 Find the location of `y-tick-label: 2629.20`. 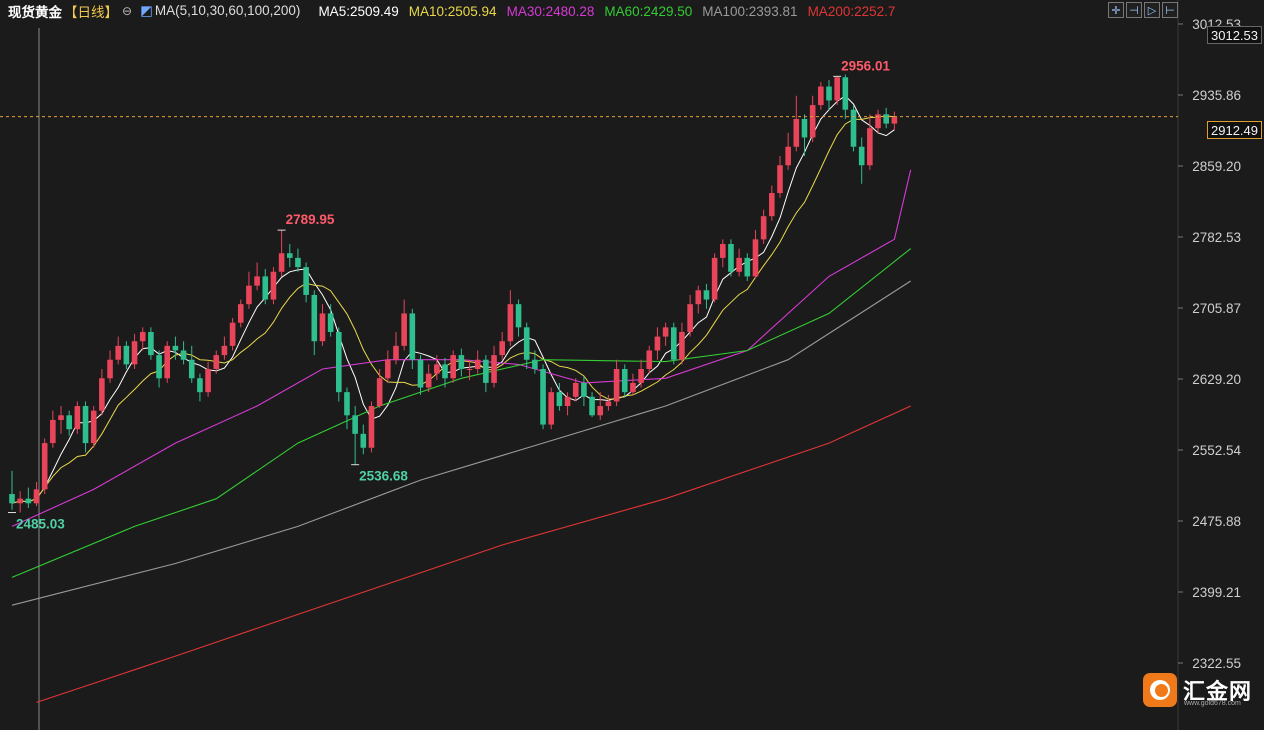

y-tick-label: 2629.20 is located at coordinates (1216, 379).